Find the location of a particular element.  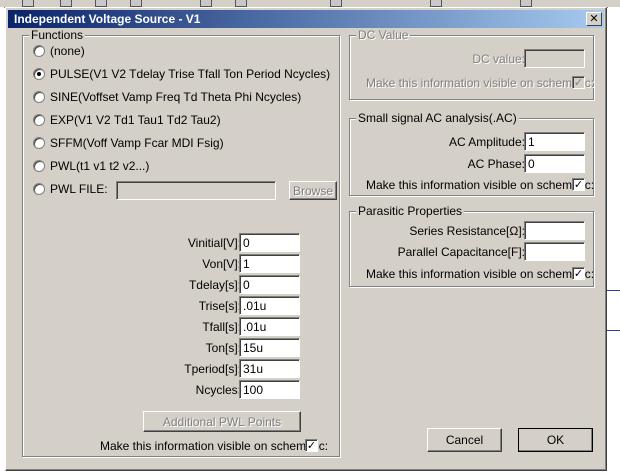

ncycles-input: 100 is located at coordinates (269, 389).